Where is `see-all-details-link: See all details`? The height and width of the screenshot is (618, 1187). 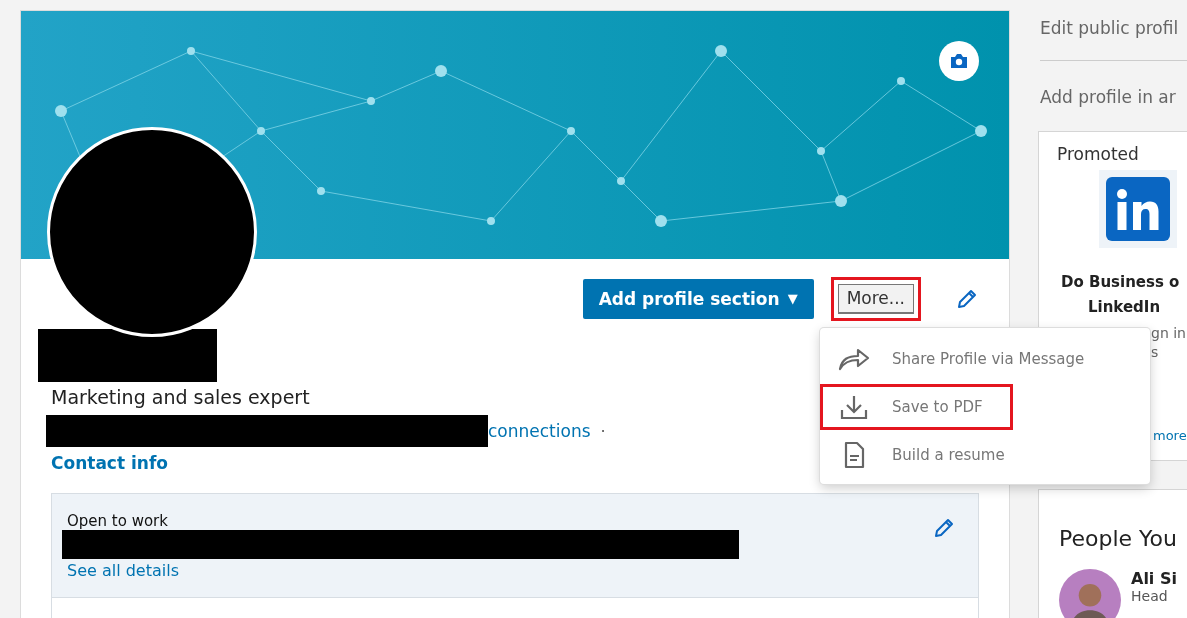
see-all-details-link: See all details is located at coordinates (123, 570).